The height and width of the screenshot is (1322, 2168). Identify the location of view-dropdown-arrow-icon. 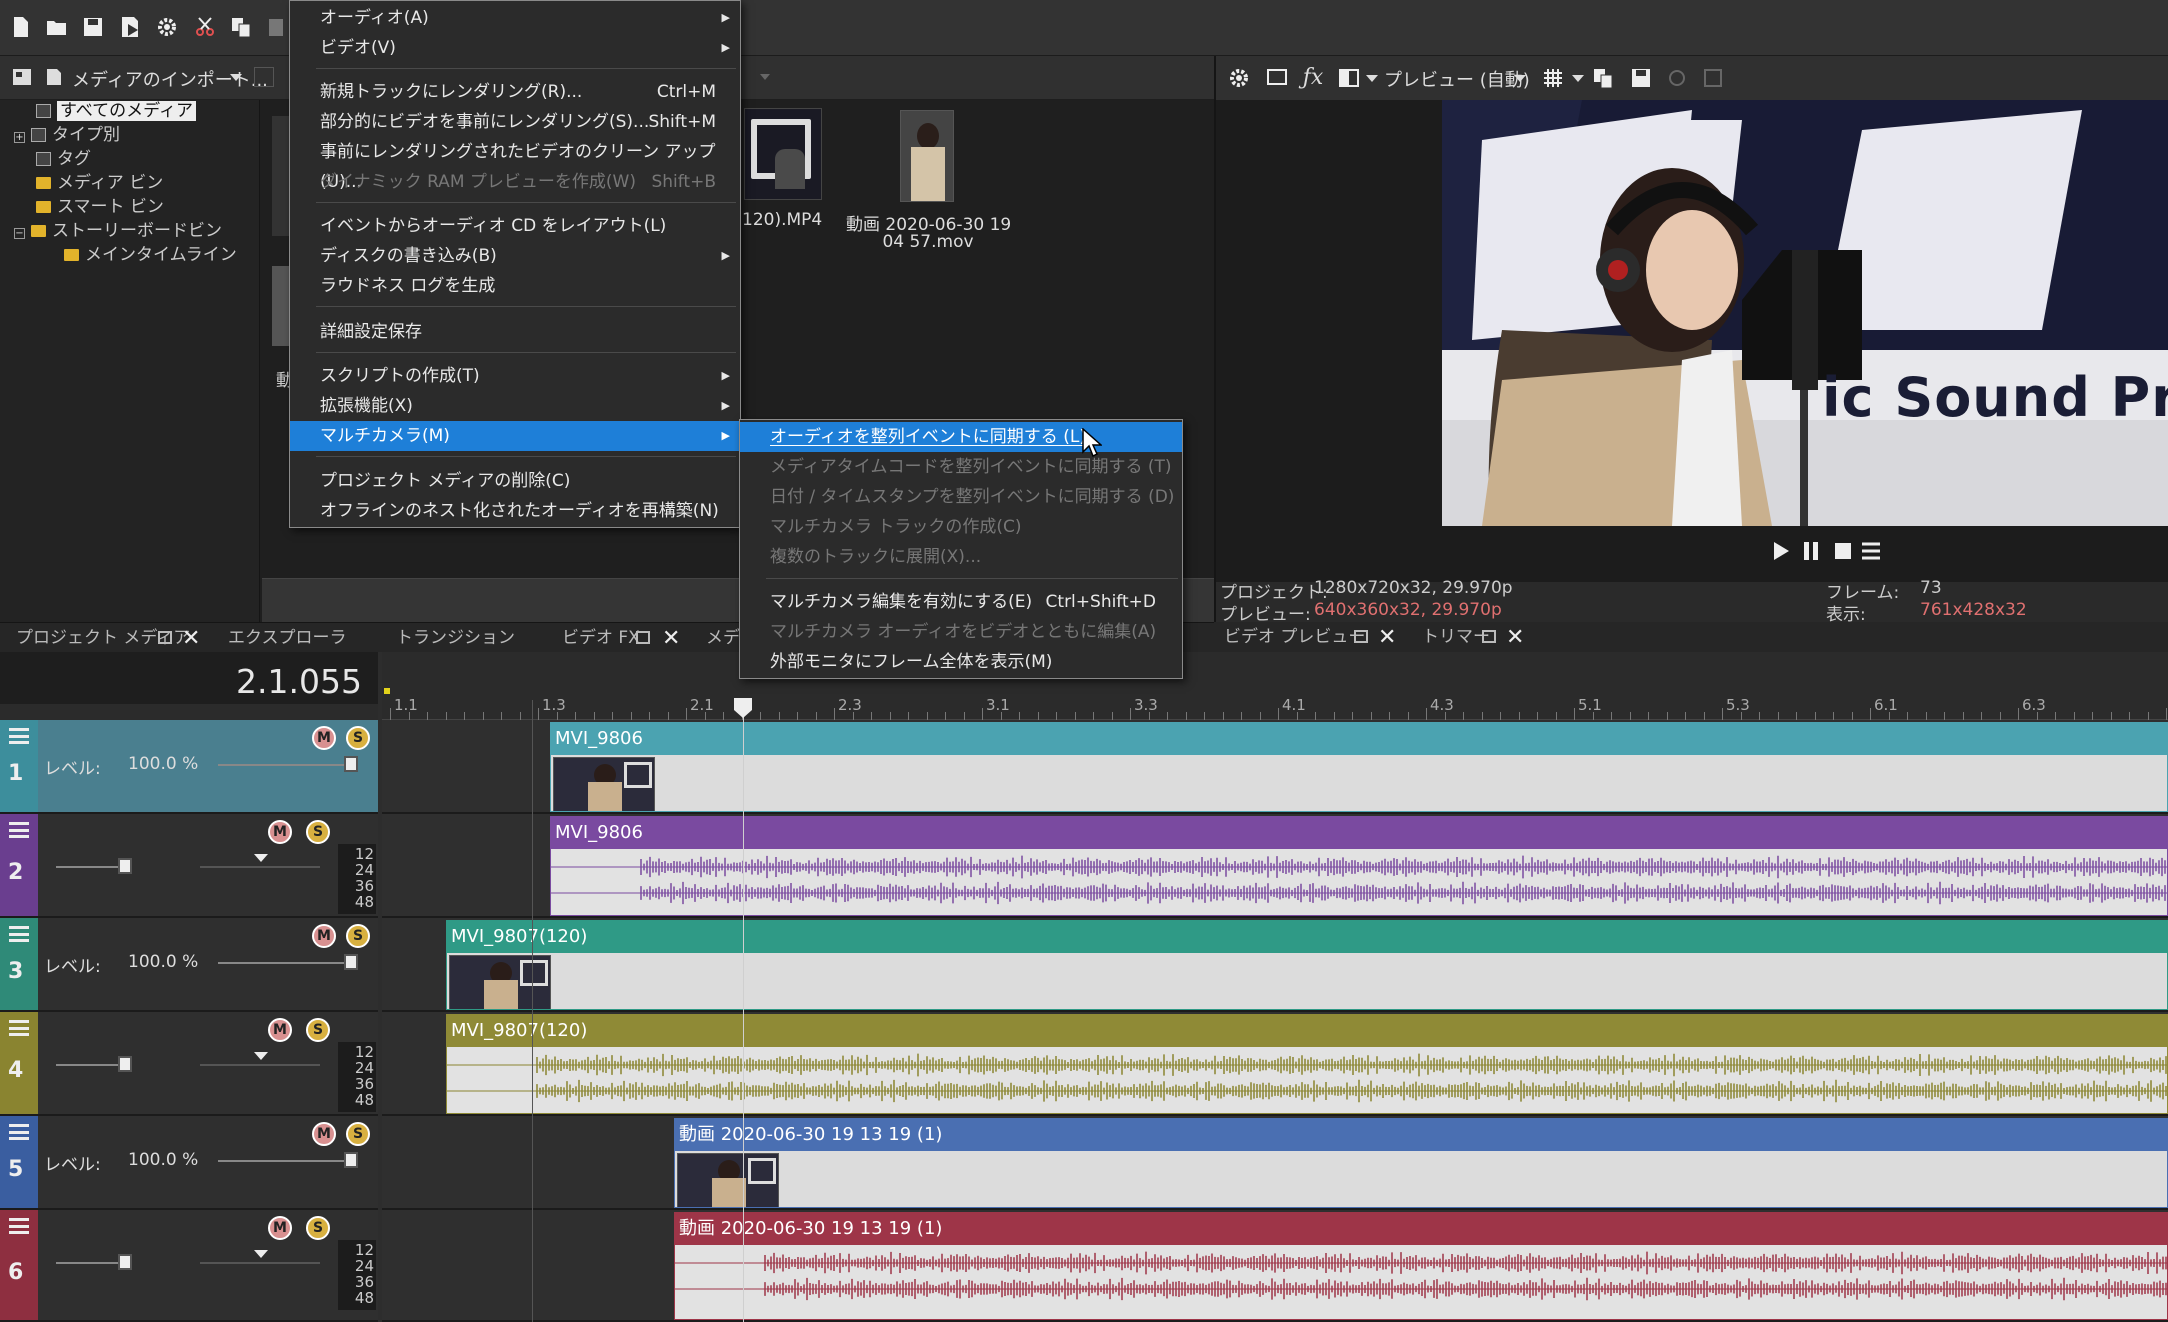
(765, 77).